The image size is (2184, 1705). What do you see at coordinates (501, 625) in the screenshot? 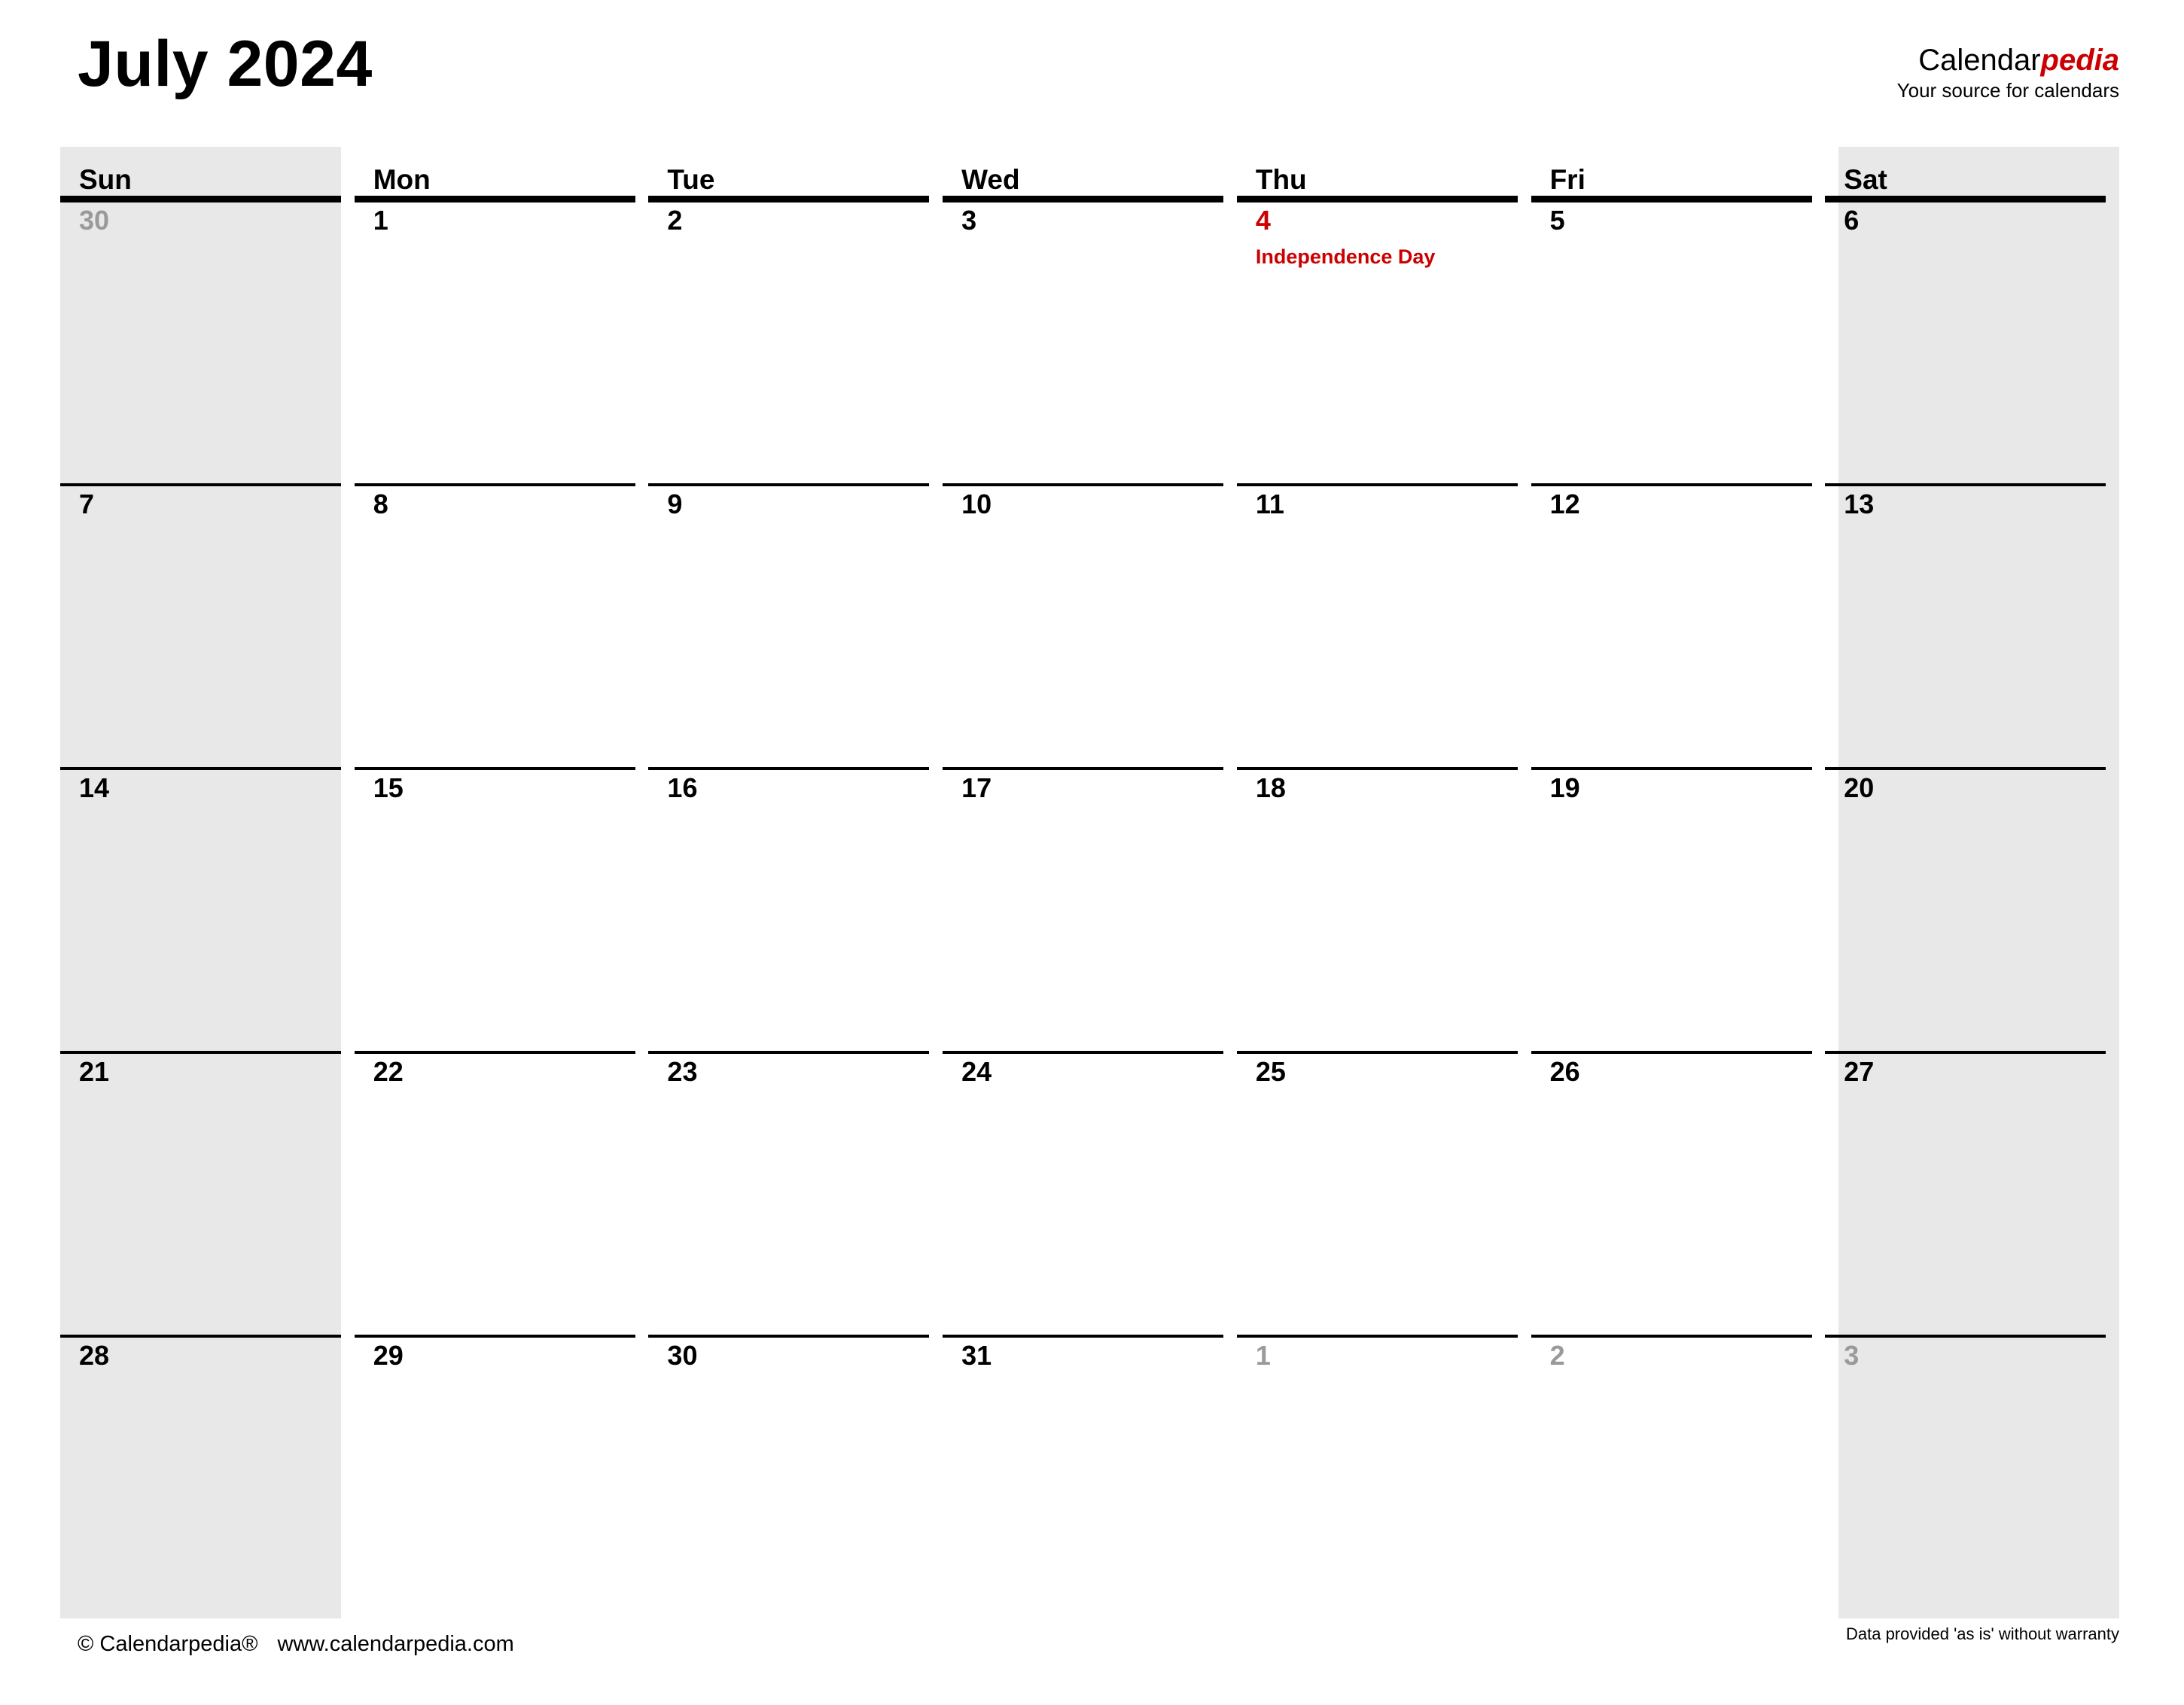
I see `day-cell: 8` at bounding box center [501, 625].